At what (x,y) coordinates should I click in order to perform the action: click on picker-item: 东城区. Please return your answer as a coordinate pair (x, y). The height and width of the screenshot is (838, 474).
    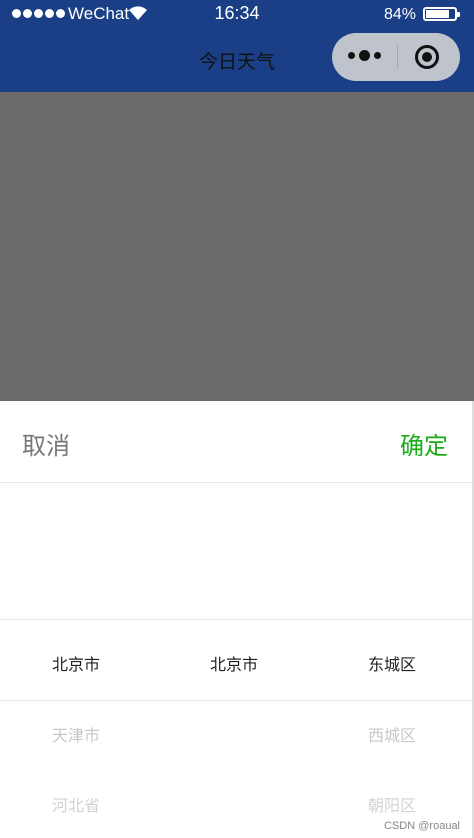
    Looking at the image, I should click on (392, 663).